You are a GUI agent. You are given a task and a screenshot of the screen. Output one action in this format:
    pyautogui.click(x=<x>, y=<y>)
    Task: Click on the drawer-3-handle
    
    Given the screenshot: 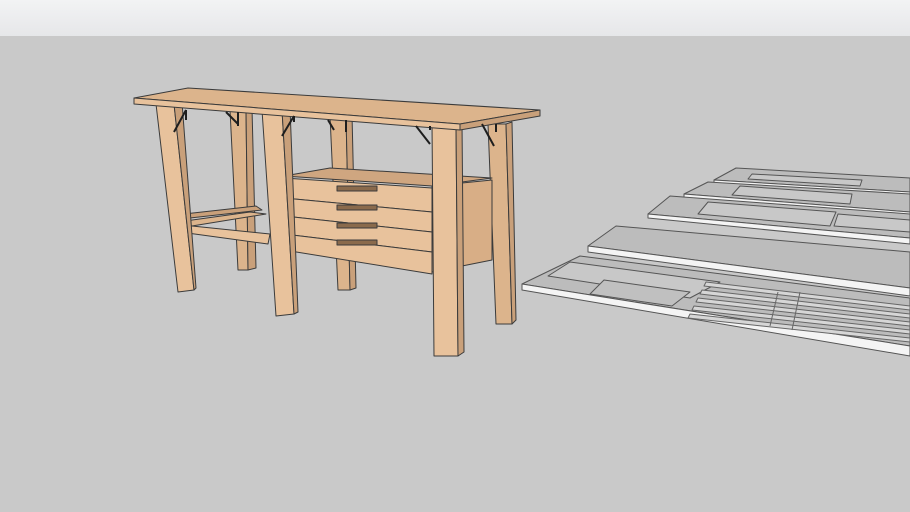 What is the action you would take?
    pyautogui.click(x=357, y=225)
    